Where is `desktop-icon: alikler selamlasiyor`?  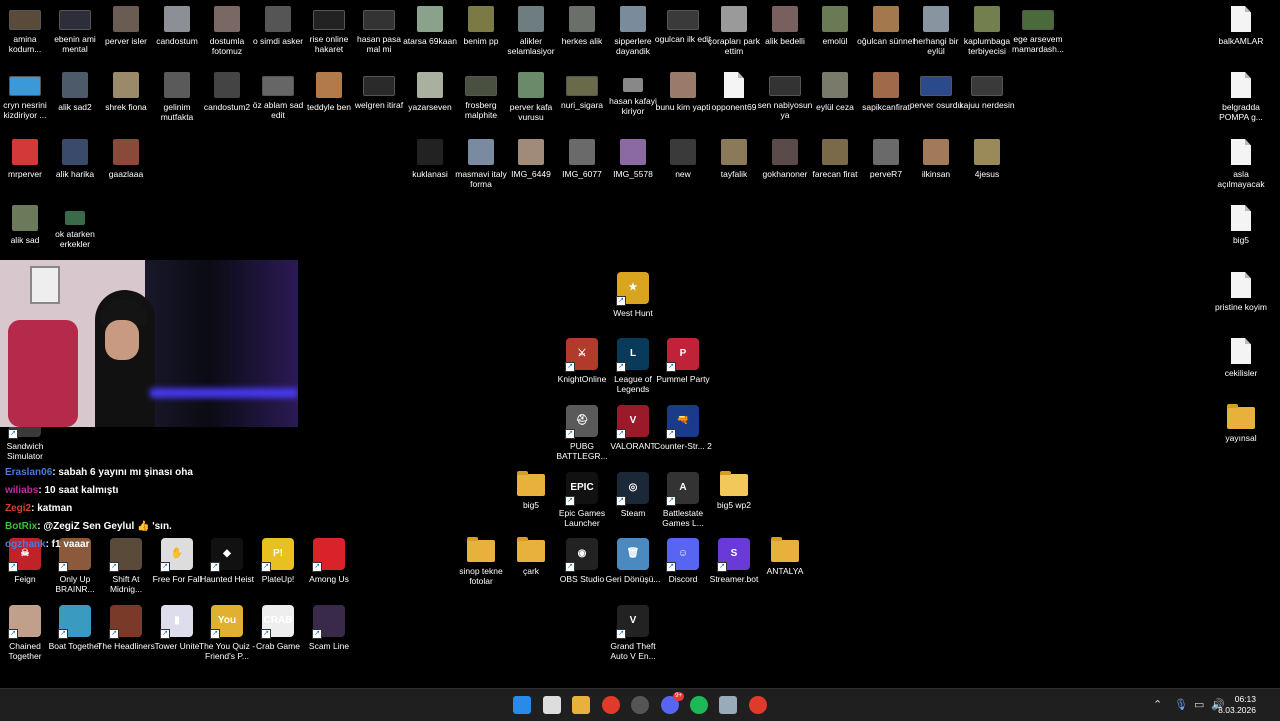 desktop-icon: alikler selamlasiyor is located at coordinates (531, 31).